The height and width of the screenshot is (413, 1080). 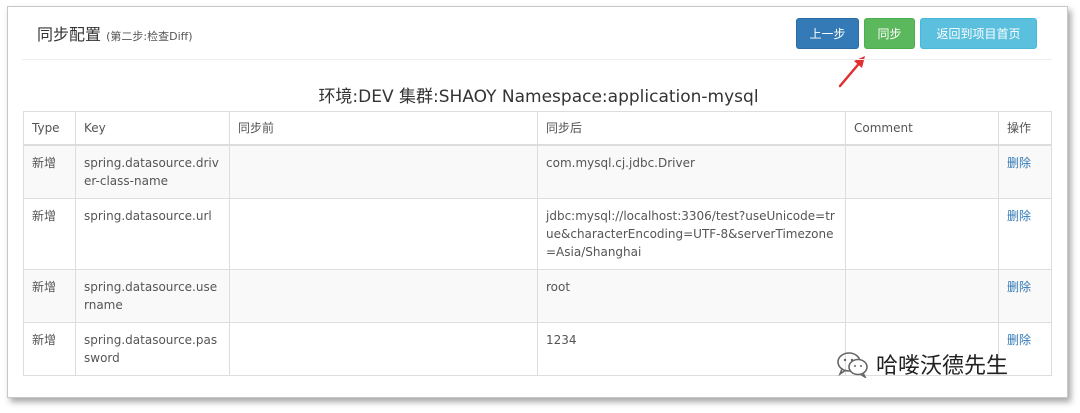 What do you see at coordinates (49, 128) in the screenshot?
I see `column-header-type: Type` at bounding box center [49, 128].